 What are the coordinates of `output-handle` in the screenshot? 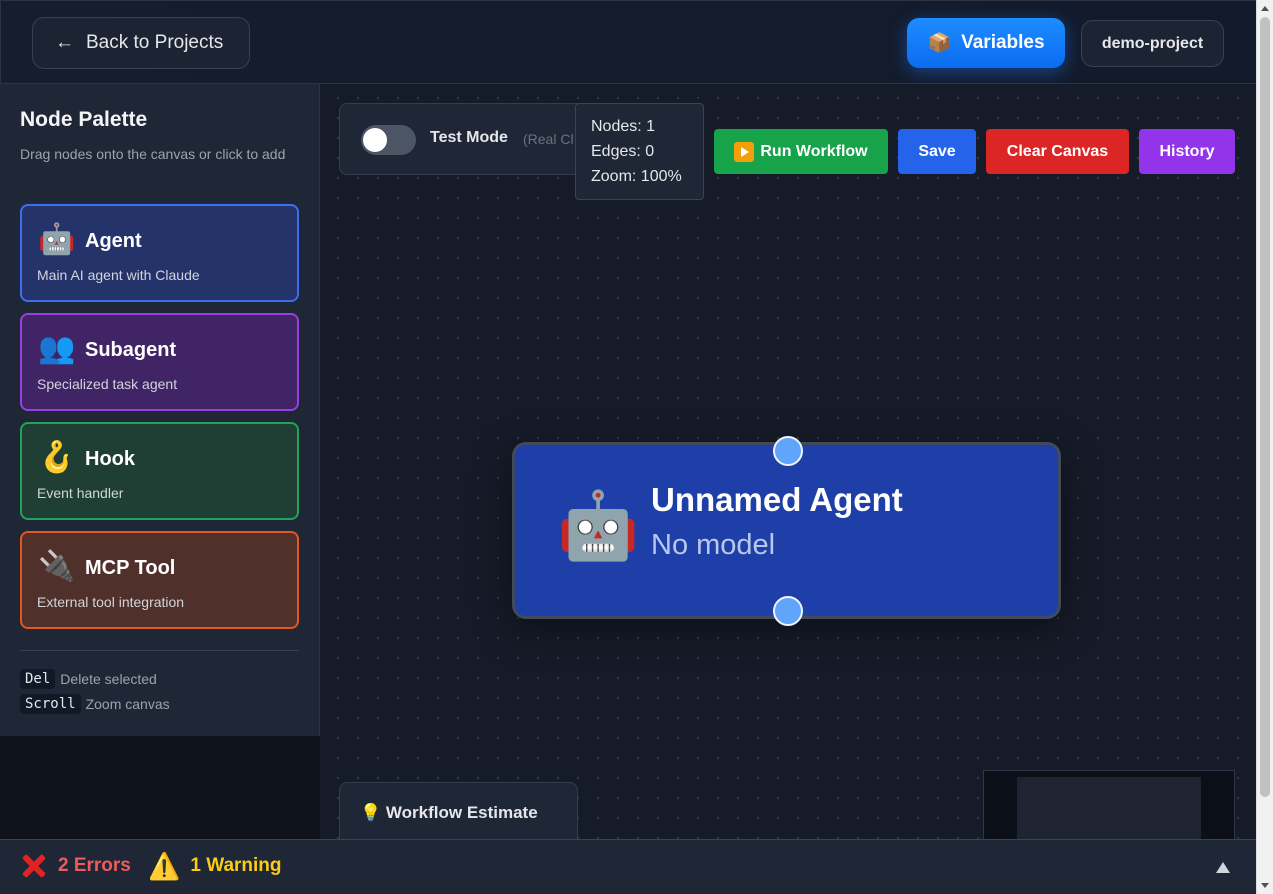 It's located at (788, 611).